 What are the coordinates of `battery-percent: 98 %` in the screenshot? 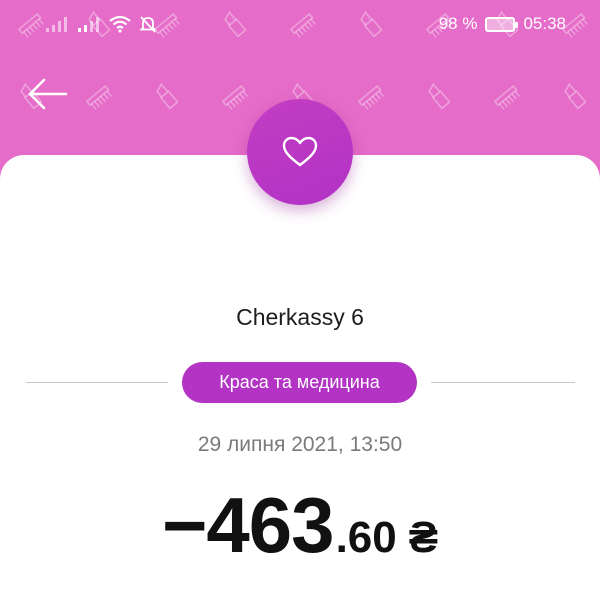 It's located at (458, 23).